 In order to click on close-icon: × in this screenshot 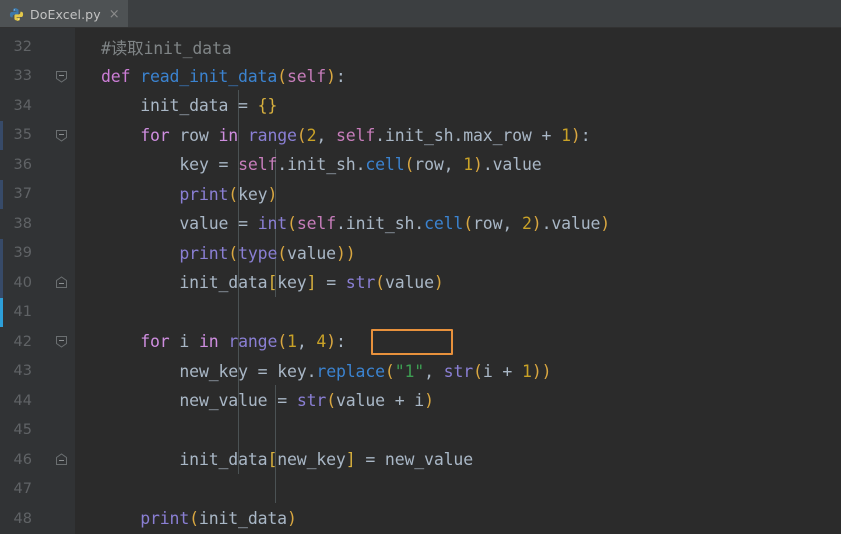, I will do `click(113, 14)`.